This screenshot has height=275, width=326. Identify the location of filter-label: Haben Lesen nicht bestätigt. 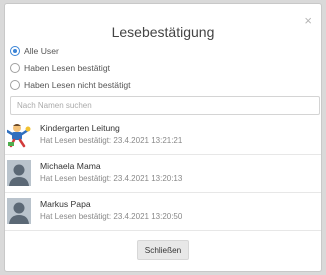
(77, 85).